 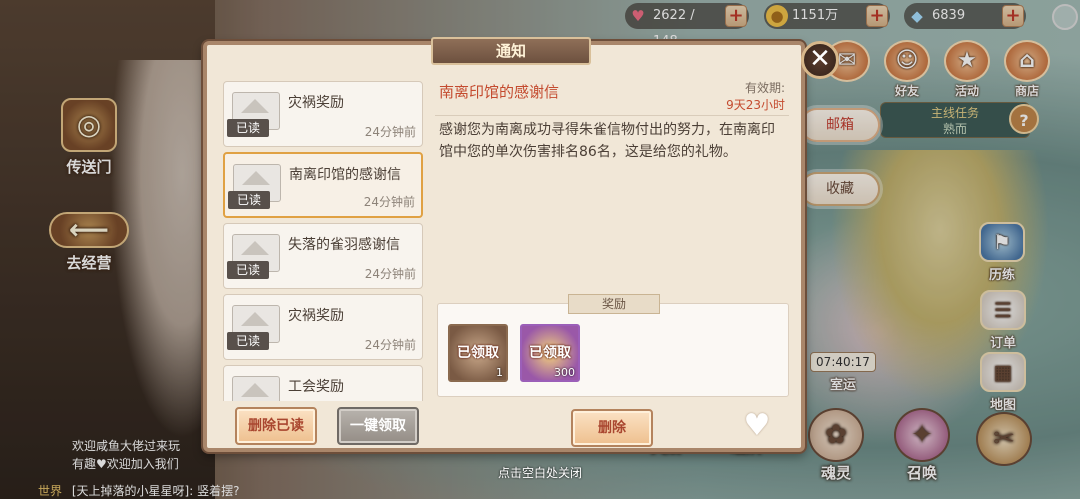 I want to click on reward-item-chest: 已领取 1, so click(x=478, y=353).